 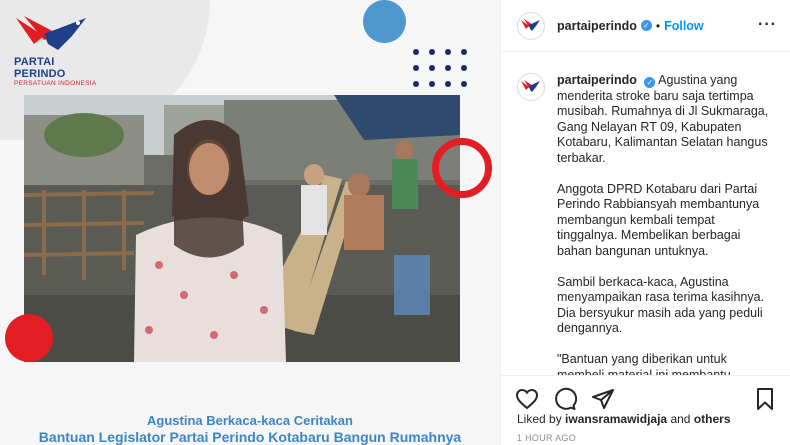 I want to click on decor-red-circle, so click(x=29, y=338).